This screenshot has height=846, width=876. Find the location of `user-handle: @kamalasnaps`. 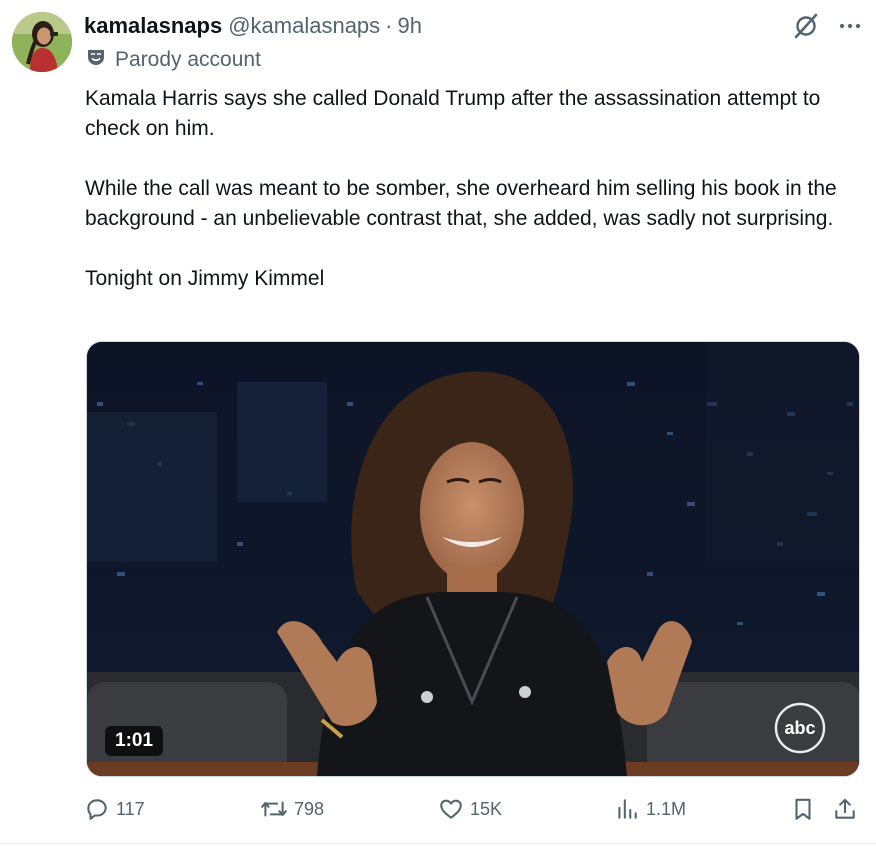

user-handle: @kamalasnaps is located at coordinates (304, 26).